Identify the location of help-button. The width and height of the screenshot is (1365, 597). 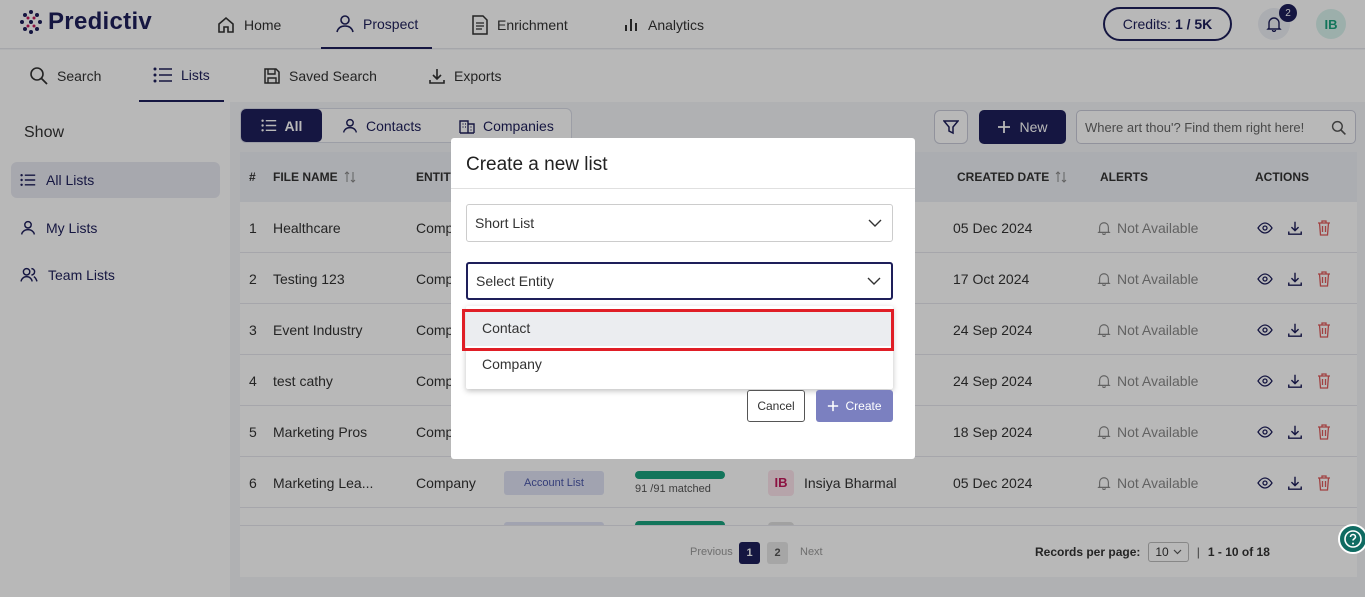
(1351, 539).